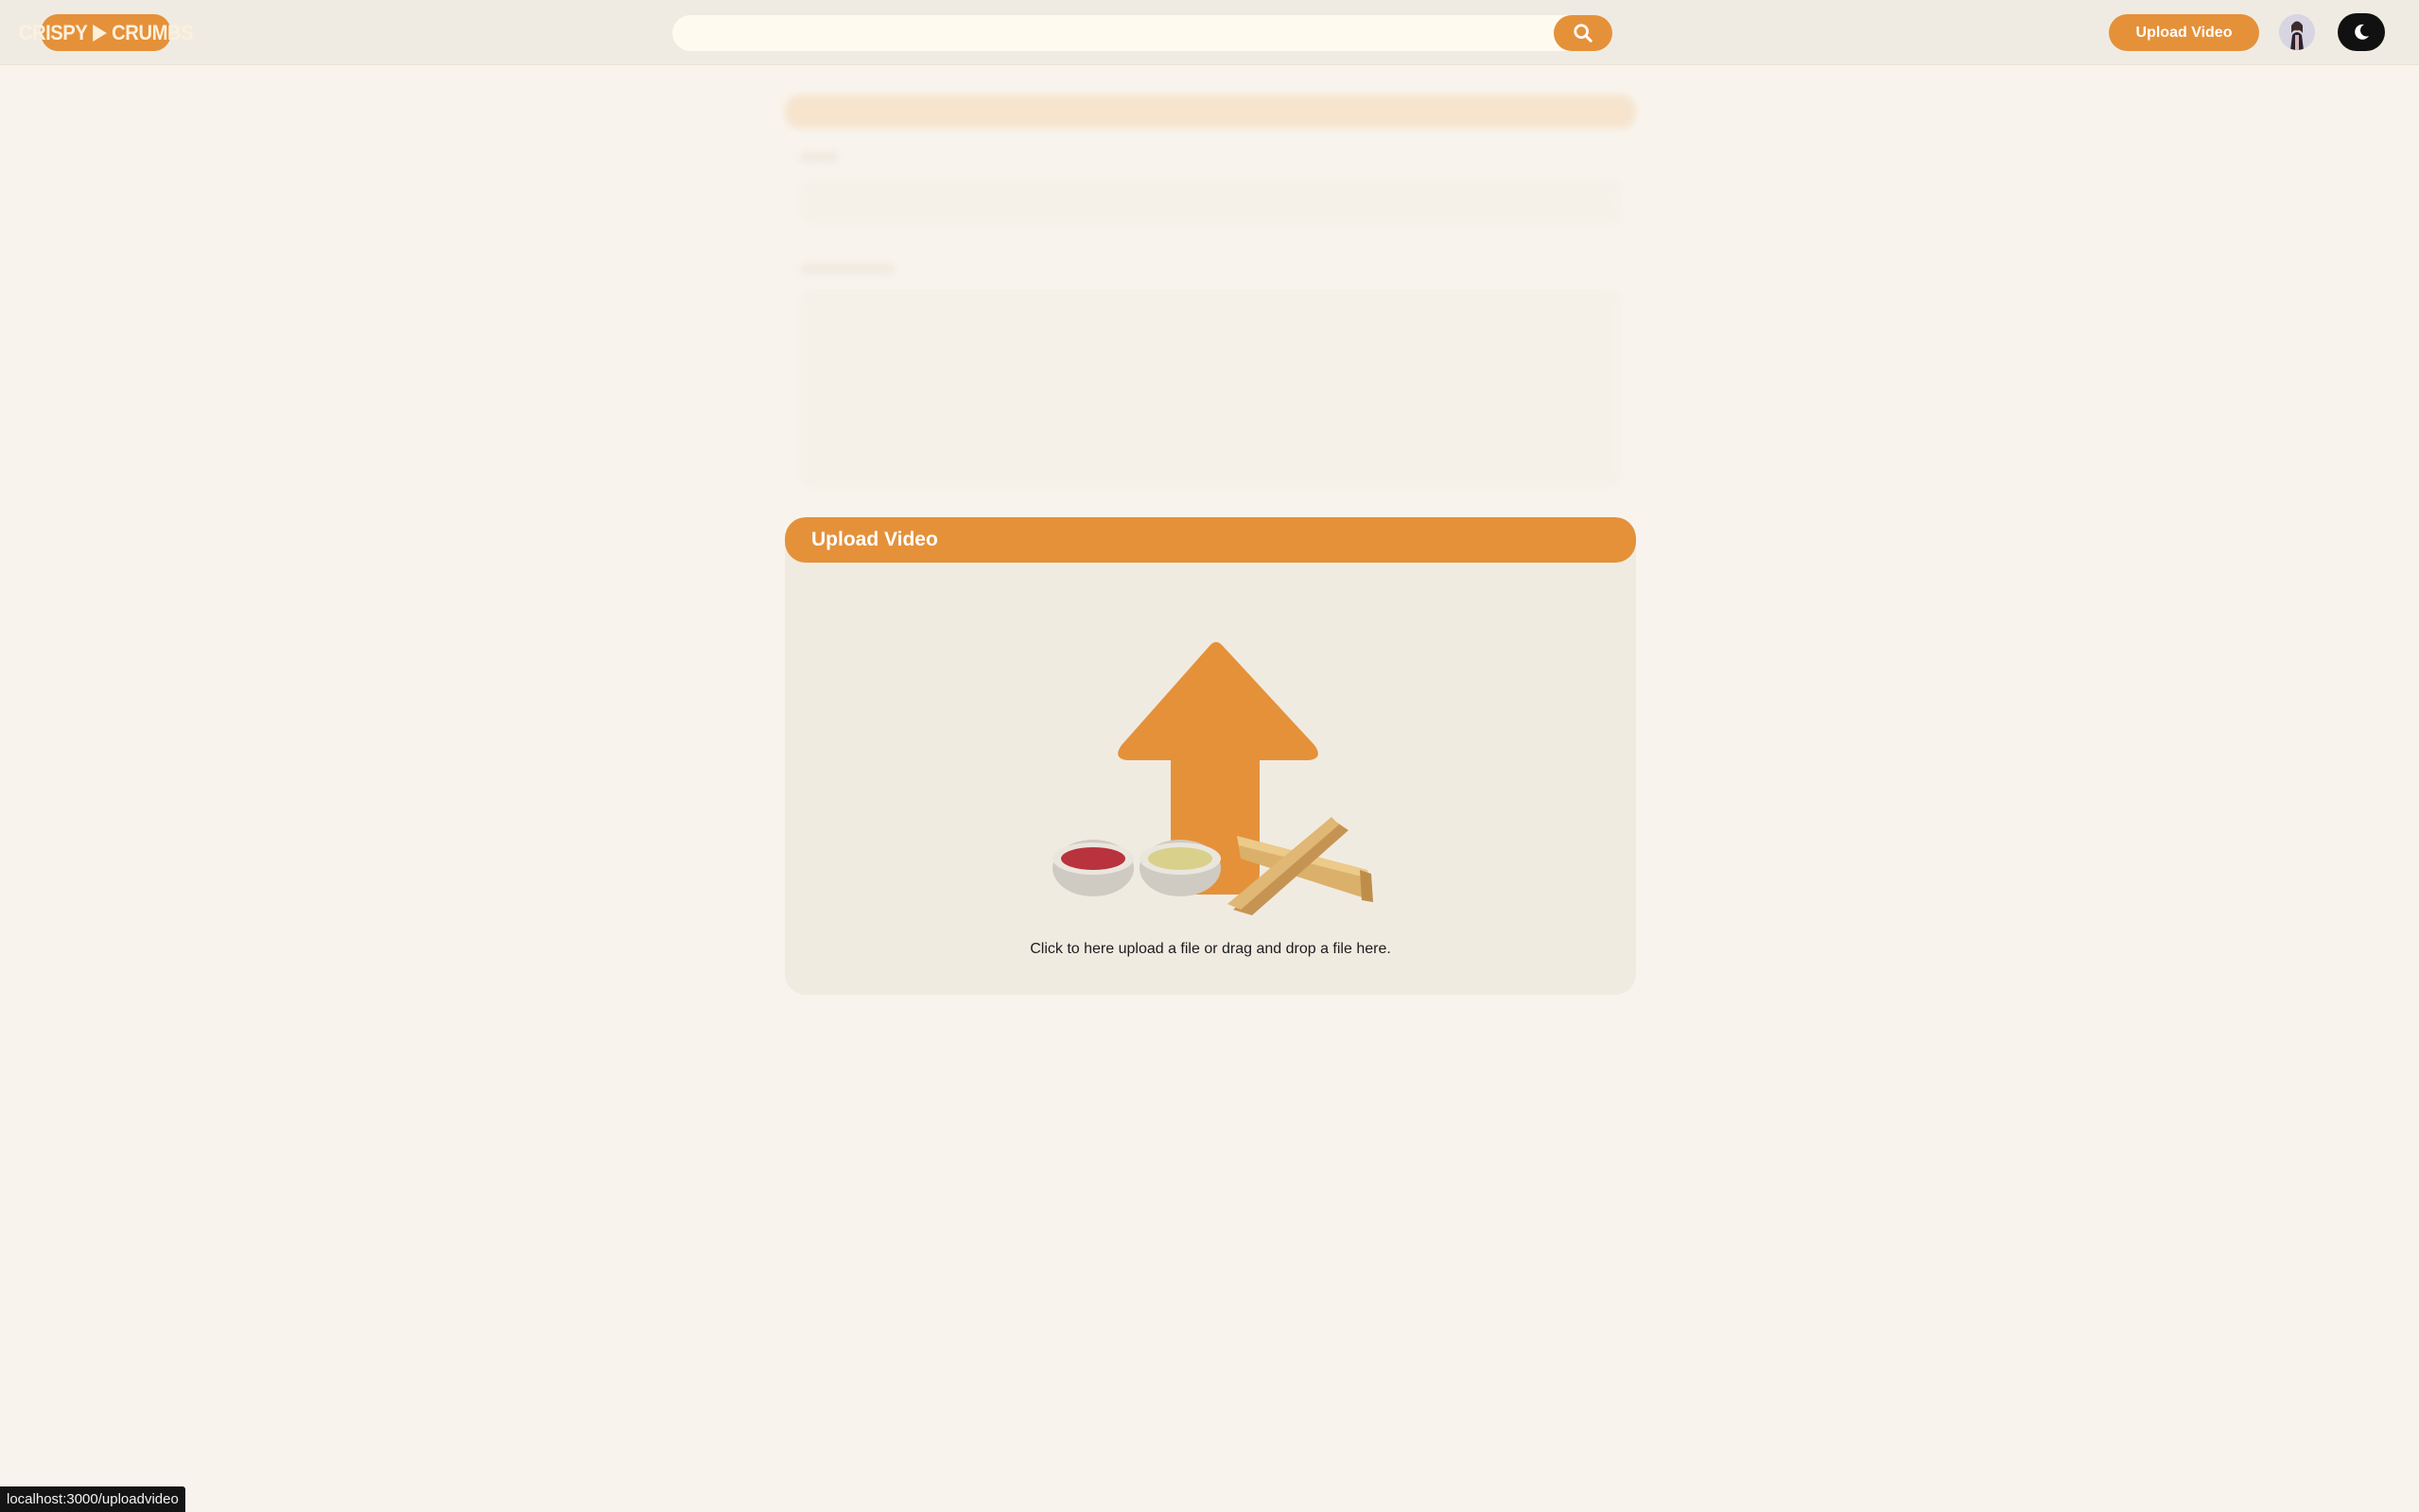 The height and width of the screenshot is (1512, 2419). What do you see at coordinates (819, 157) in the screenshot?
I see `title-label` at bounding box center [819, 157].